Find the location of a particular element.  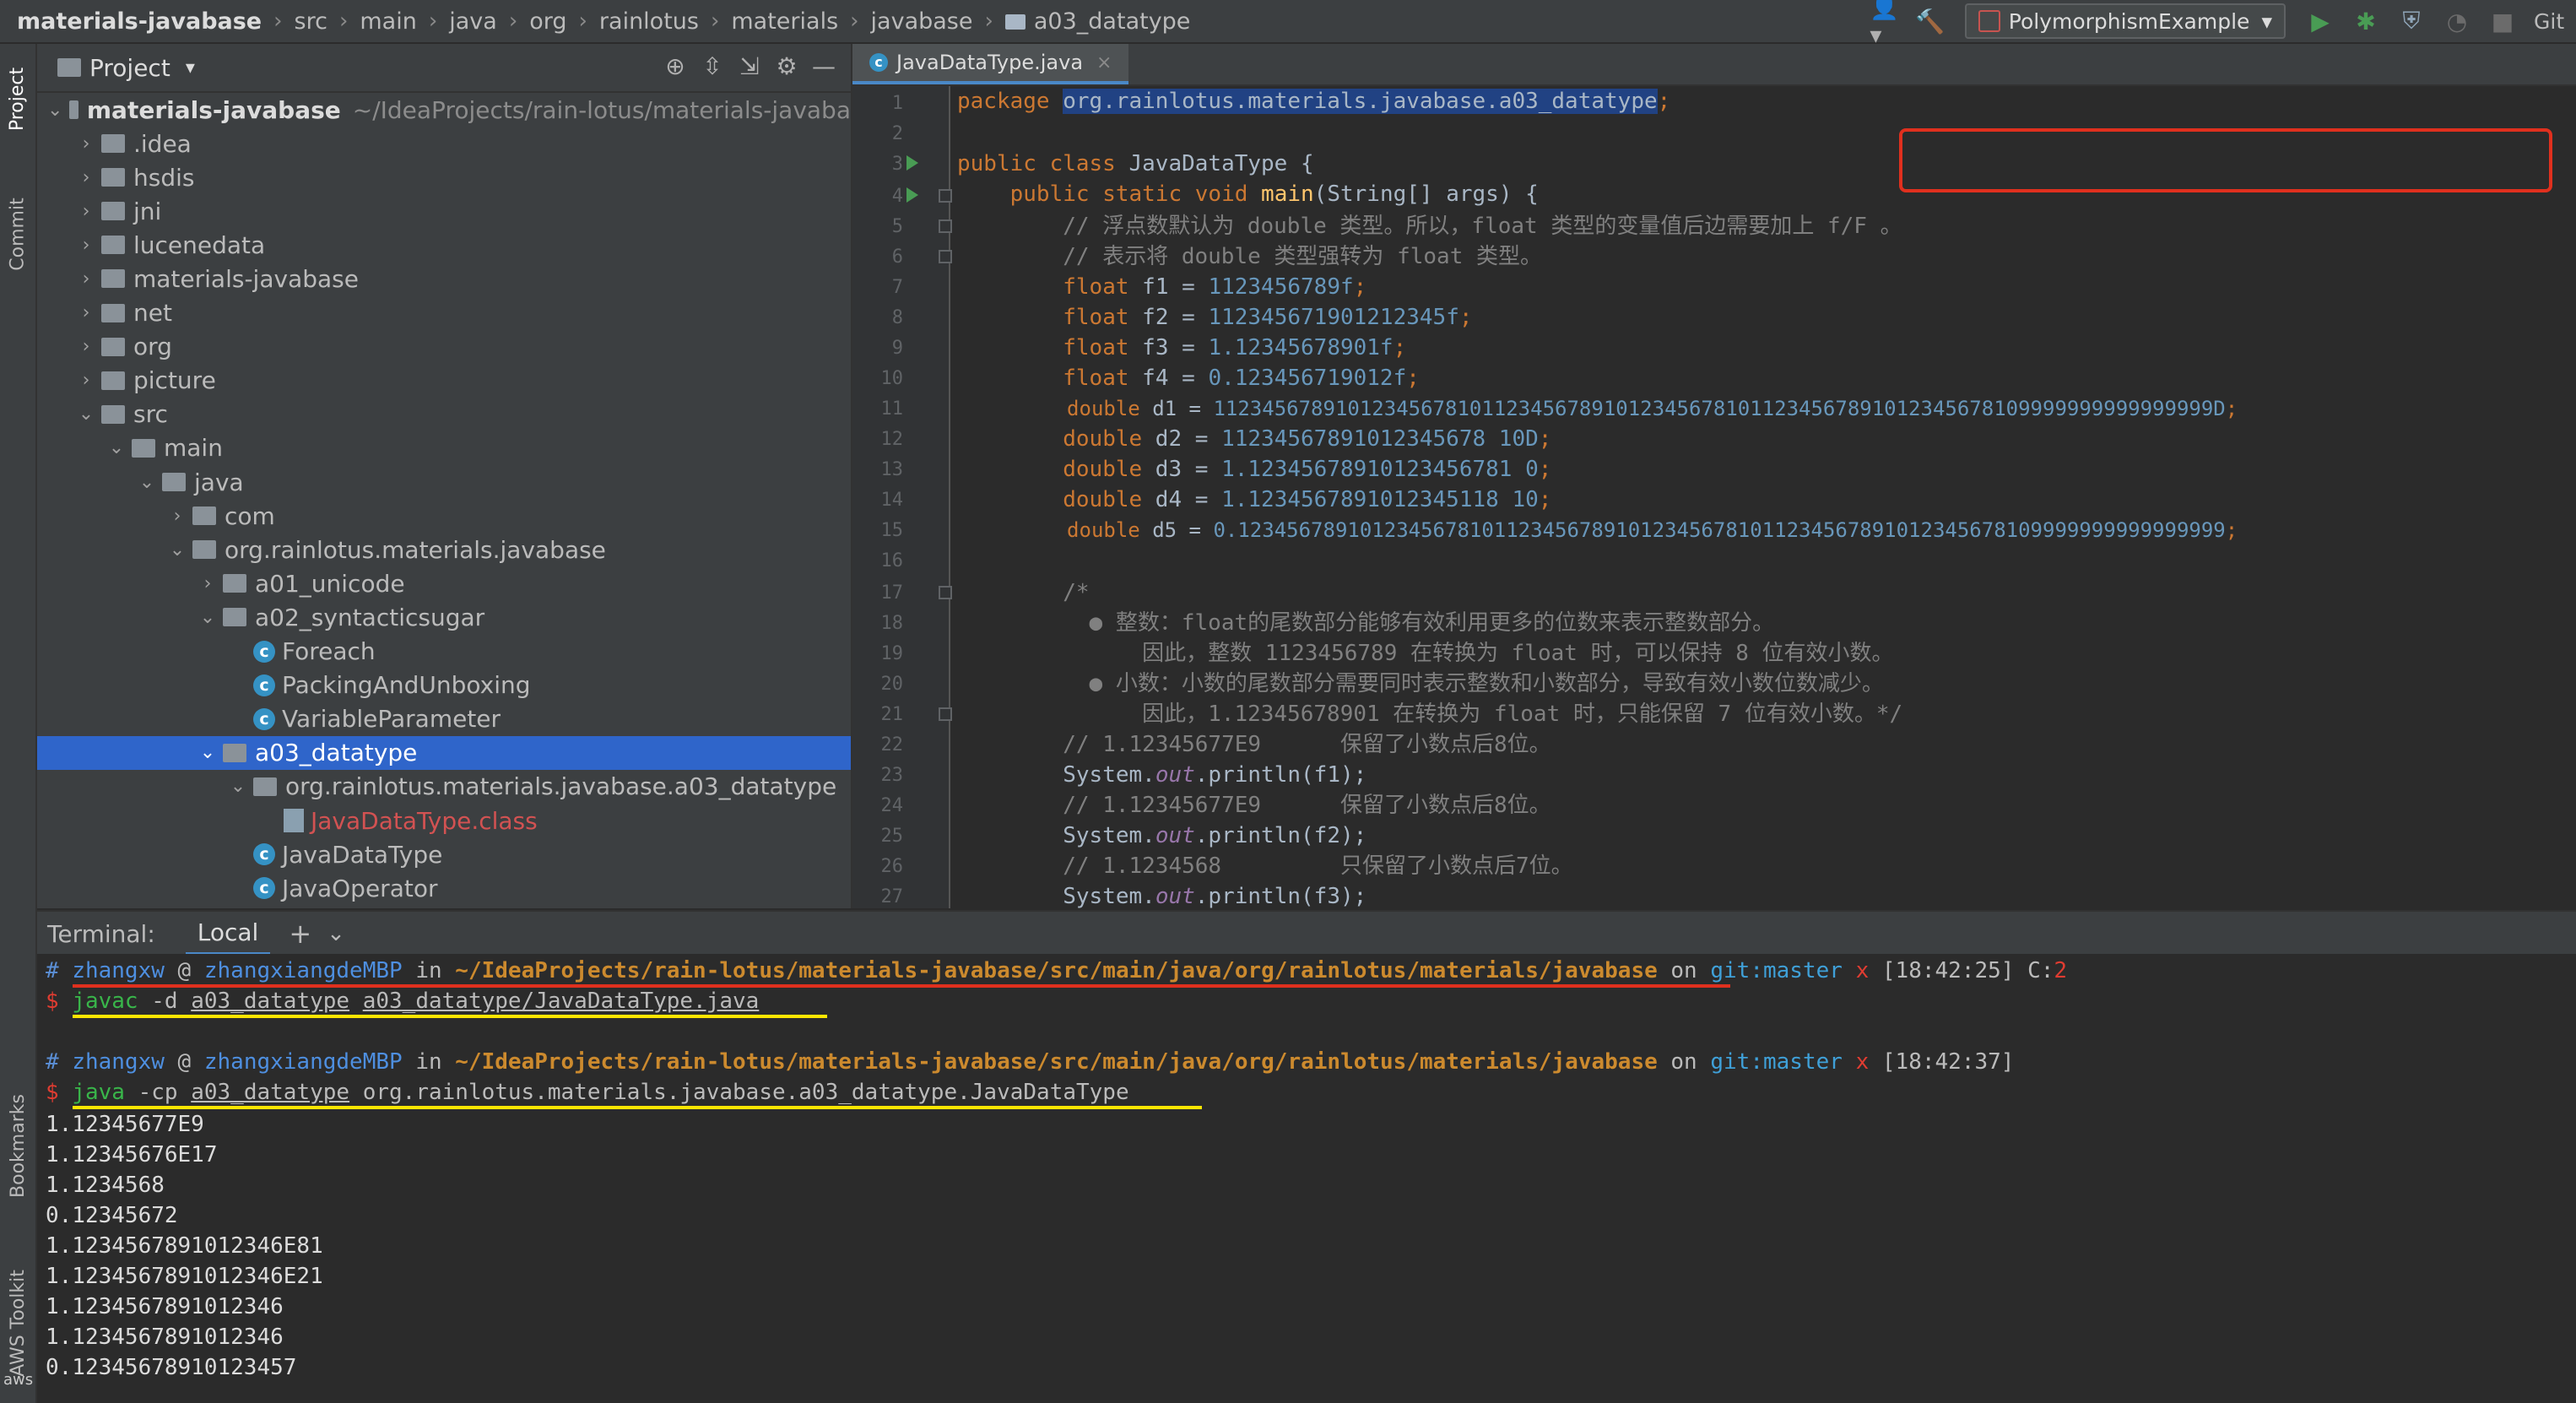

tree-item: › jni is located at coordinates (444, 211).